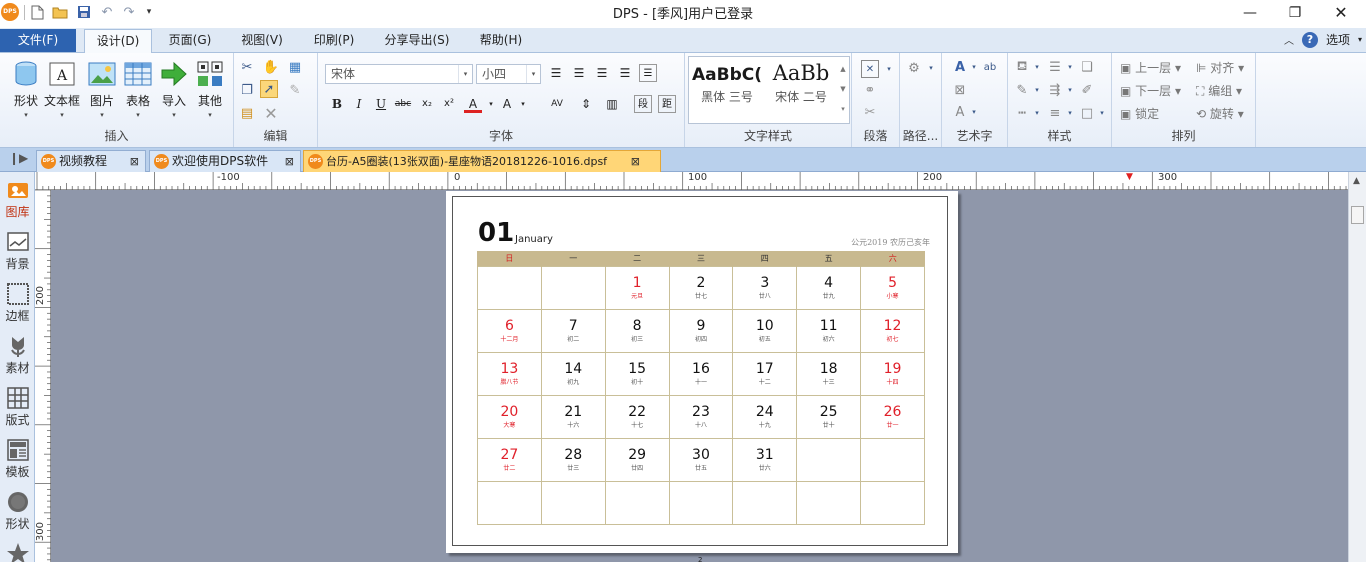 The width and height of the screenshot is (1366, 562). What do you see at coordinates (625, 73) in the screenshot?
I see `justify-icon: ☰` at bounding box center [625, 73].